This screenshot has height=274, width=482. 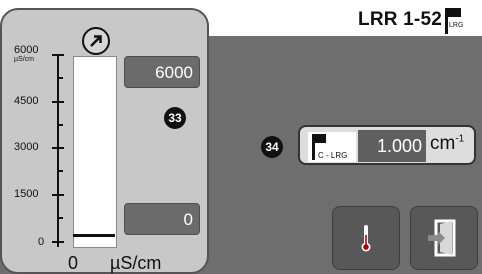 I want to click on callout-badge-33: 33, so click(x=175, y=118).